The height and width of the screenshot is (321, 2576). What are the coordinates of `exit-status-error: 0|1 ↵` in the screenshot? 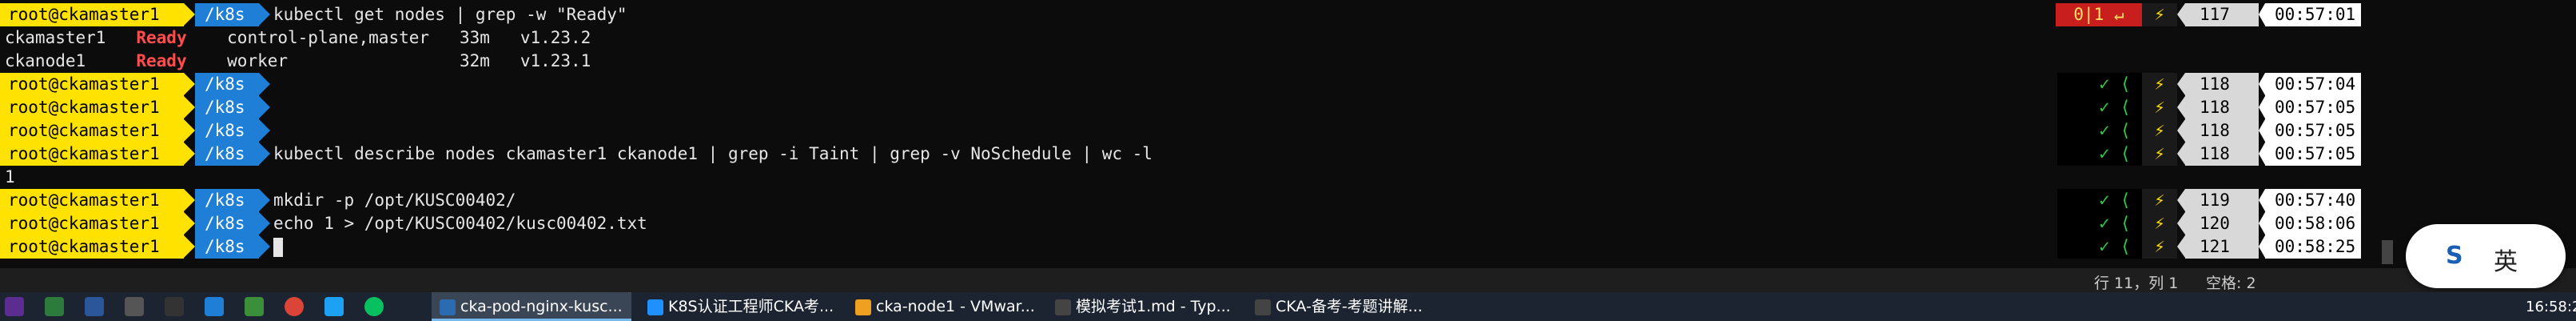 It's located at (2099, 14).